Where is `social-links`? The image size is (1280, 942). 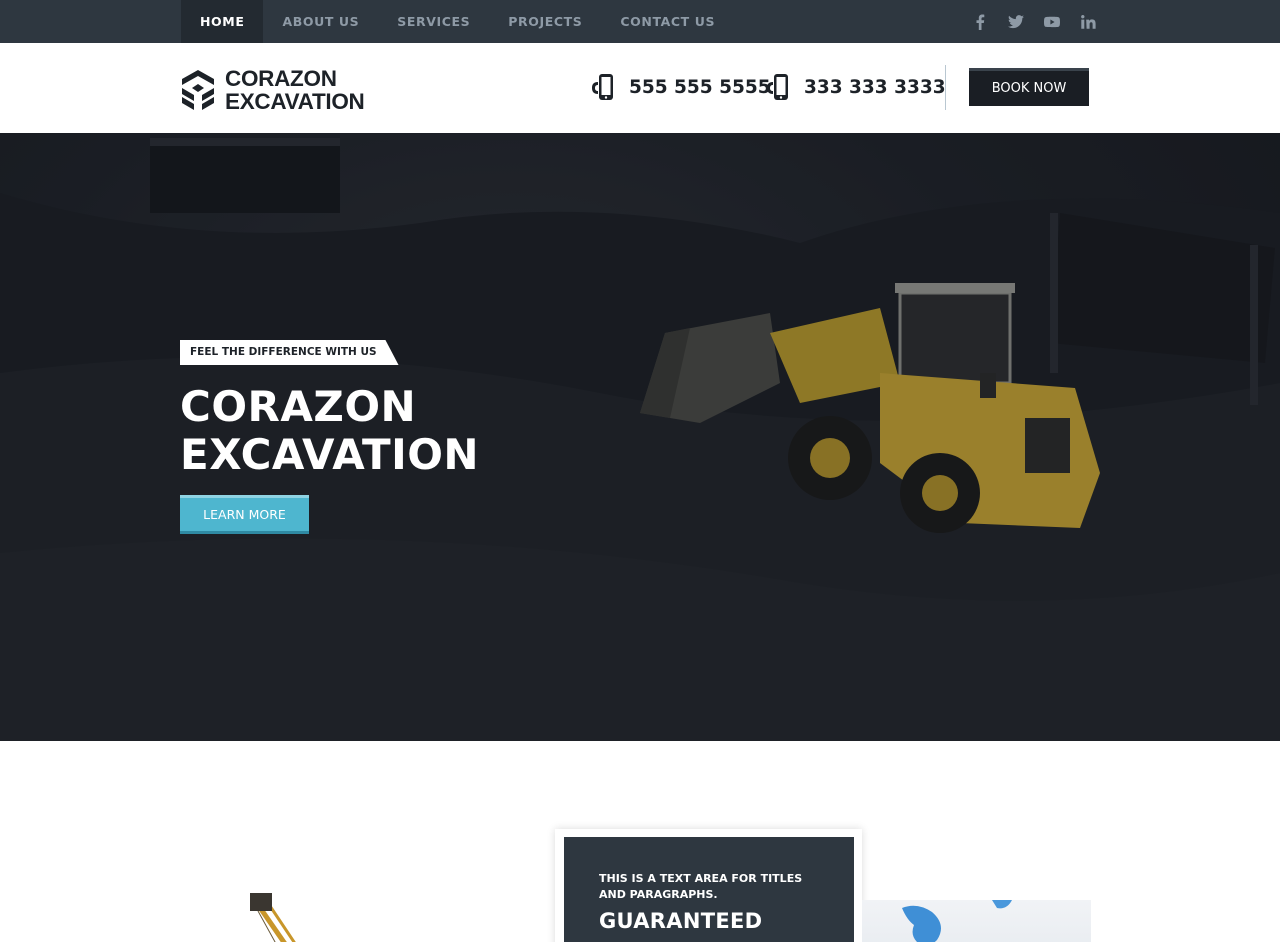 social-links is located at coordinates (1034, 21).